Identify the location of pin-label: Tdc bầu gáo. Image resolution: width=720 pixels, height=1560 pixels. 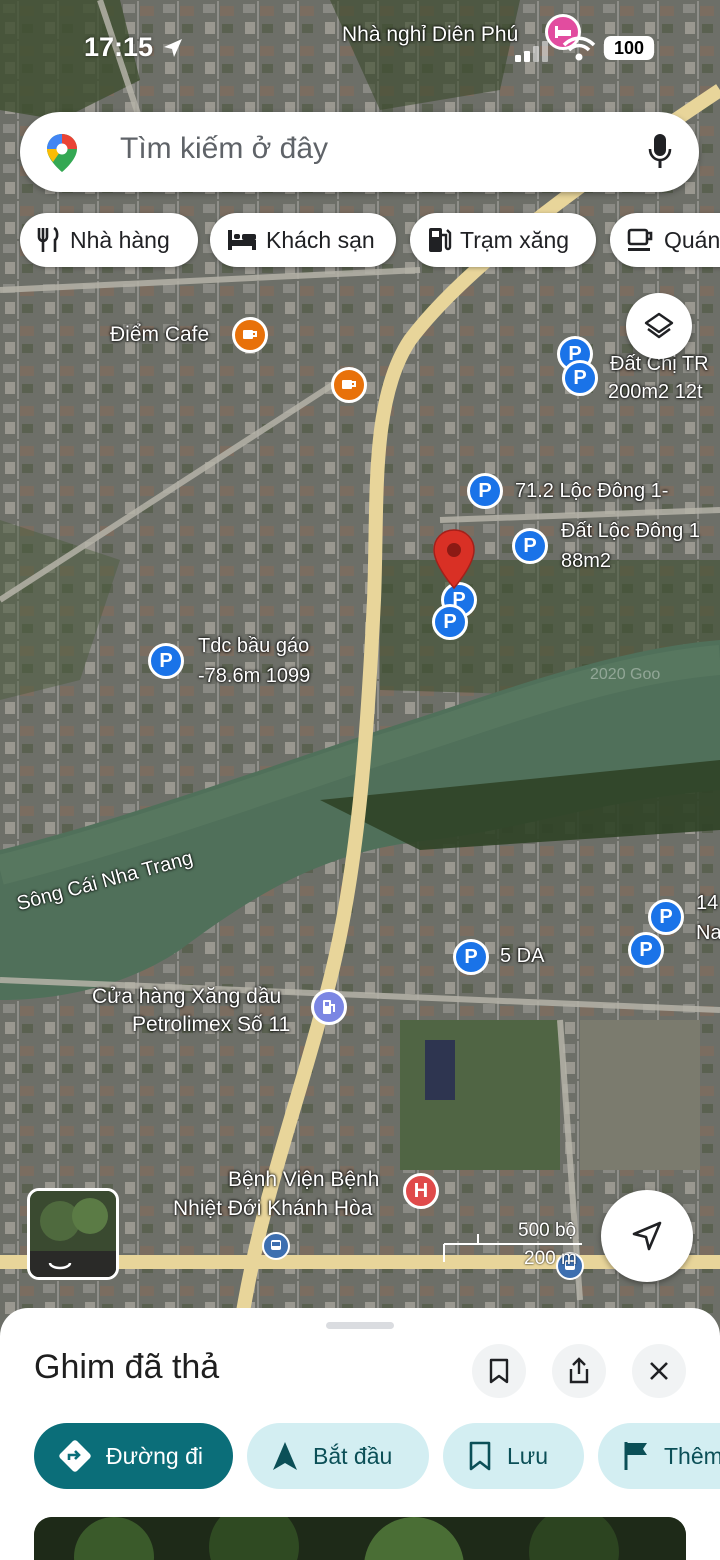
(253, 646).